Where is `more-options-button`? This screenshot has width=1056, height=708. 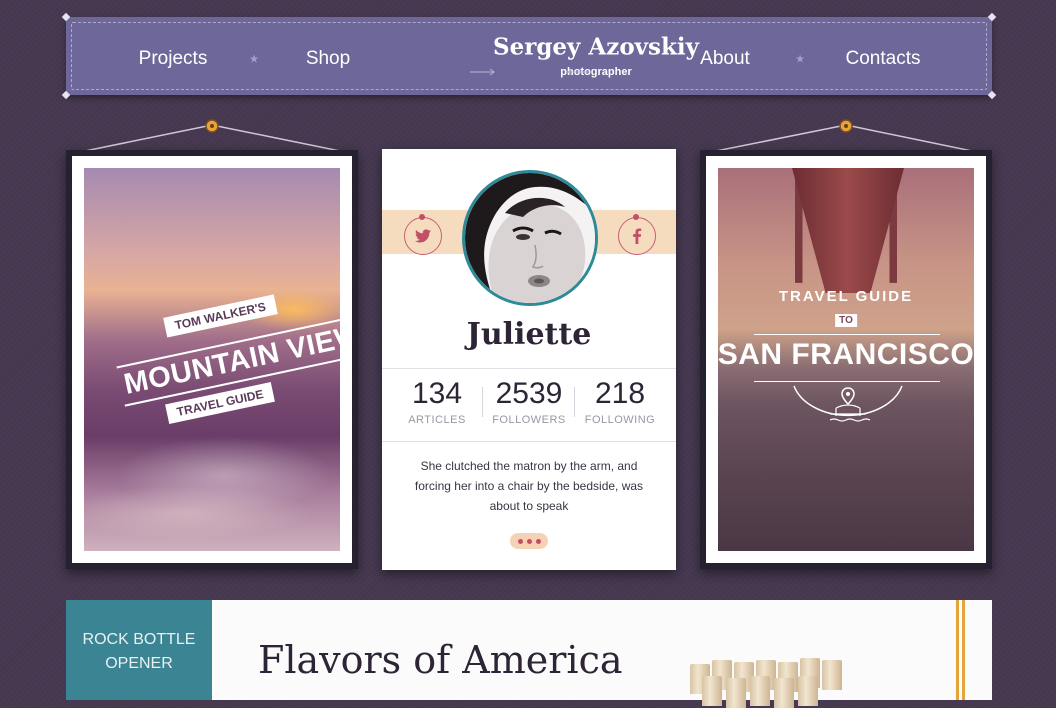
more-options-button is located at coordinates (529, 541).